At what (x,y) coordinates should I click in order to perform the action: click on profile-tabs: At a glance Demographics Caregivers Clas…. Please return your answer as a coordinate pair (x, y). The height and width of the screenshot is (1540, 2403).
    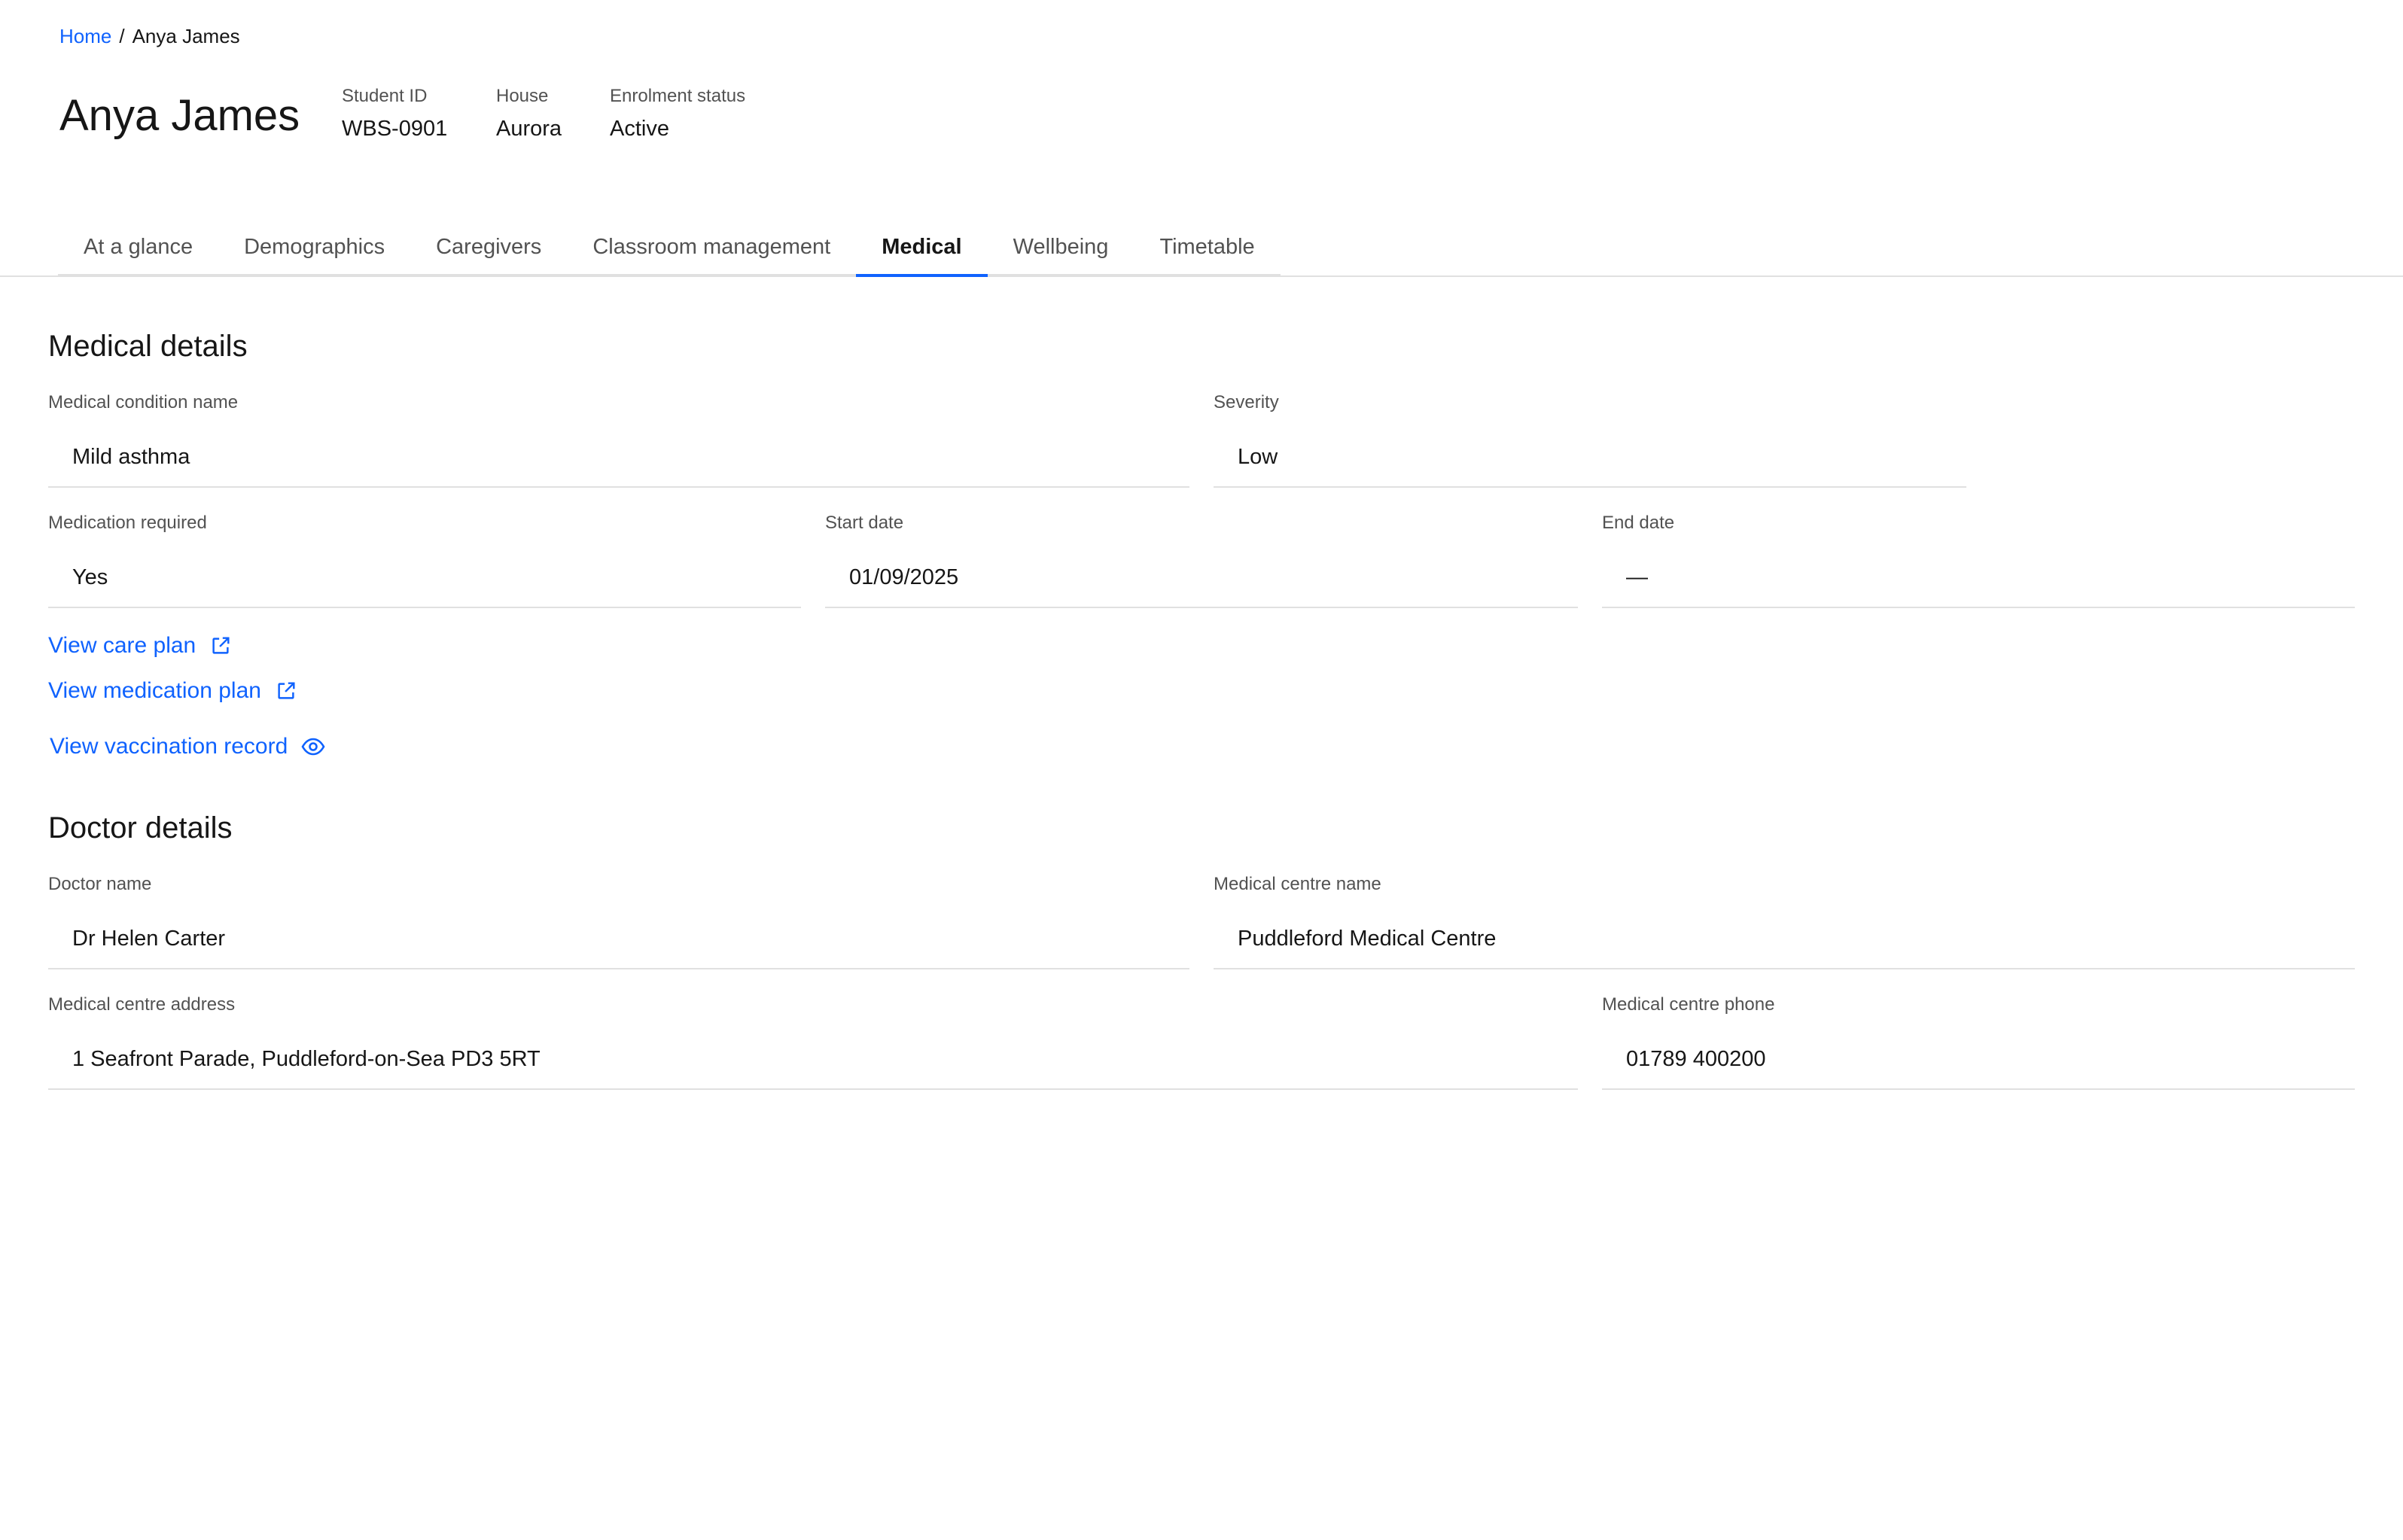
    Looking at the image, I should click on (669, 251).